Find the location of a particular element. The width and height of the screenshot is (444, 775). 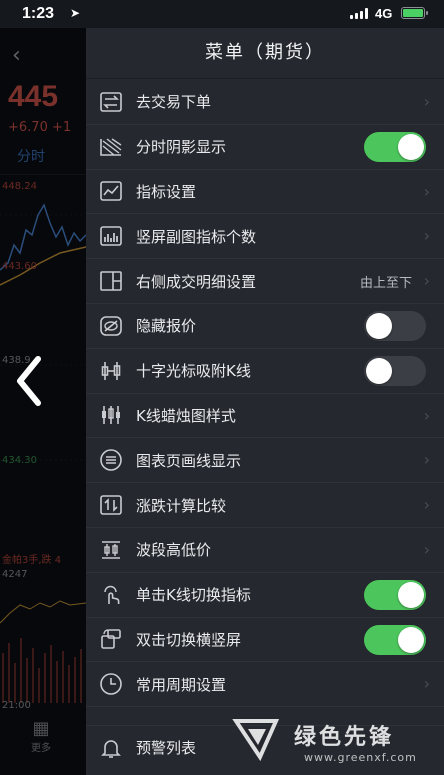

hide-quote-toggle is located at coordinates (395, 325).